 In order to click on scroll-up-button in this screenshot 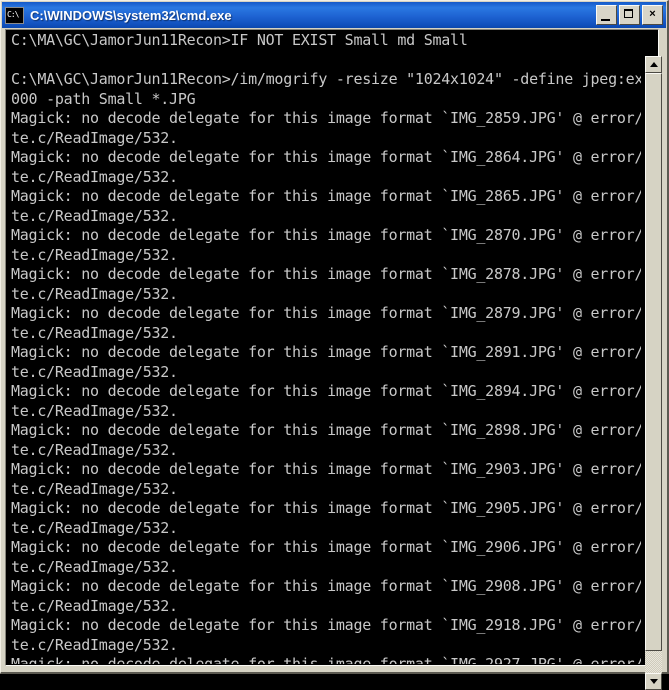, I will do `click(653, 64)`.